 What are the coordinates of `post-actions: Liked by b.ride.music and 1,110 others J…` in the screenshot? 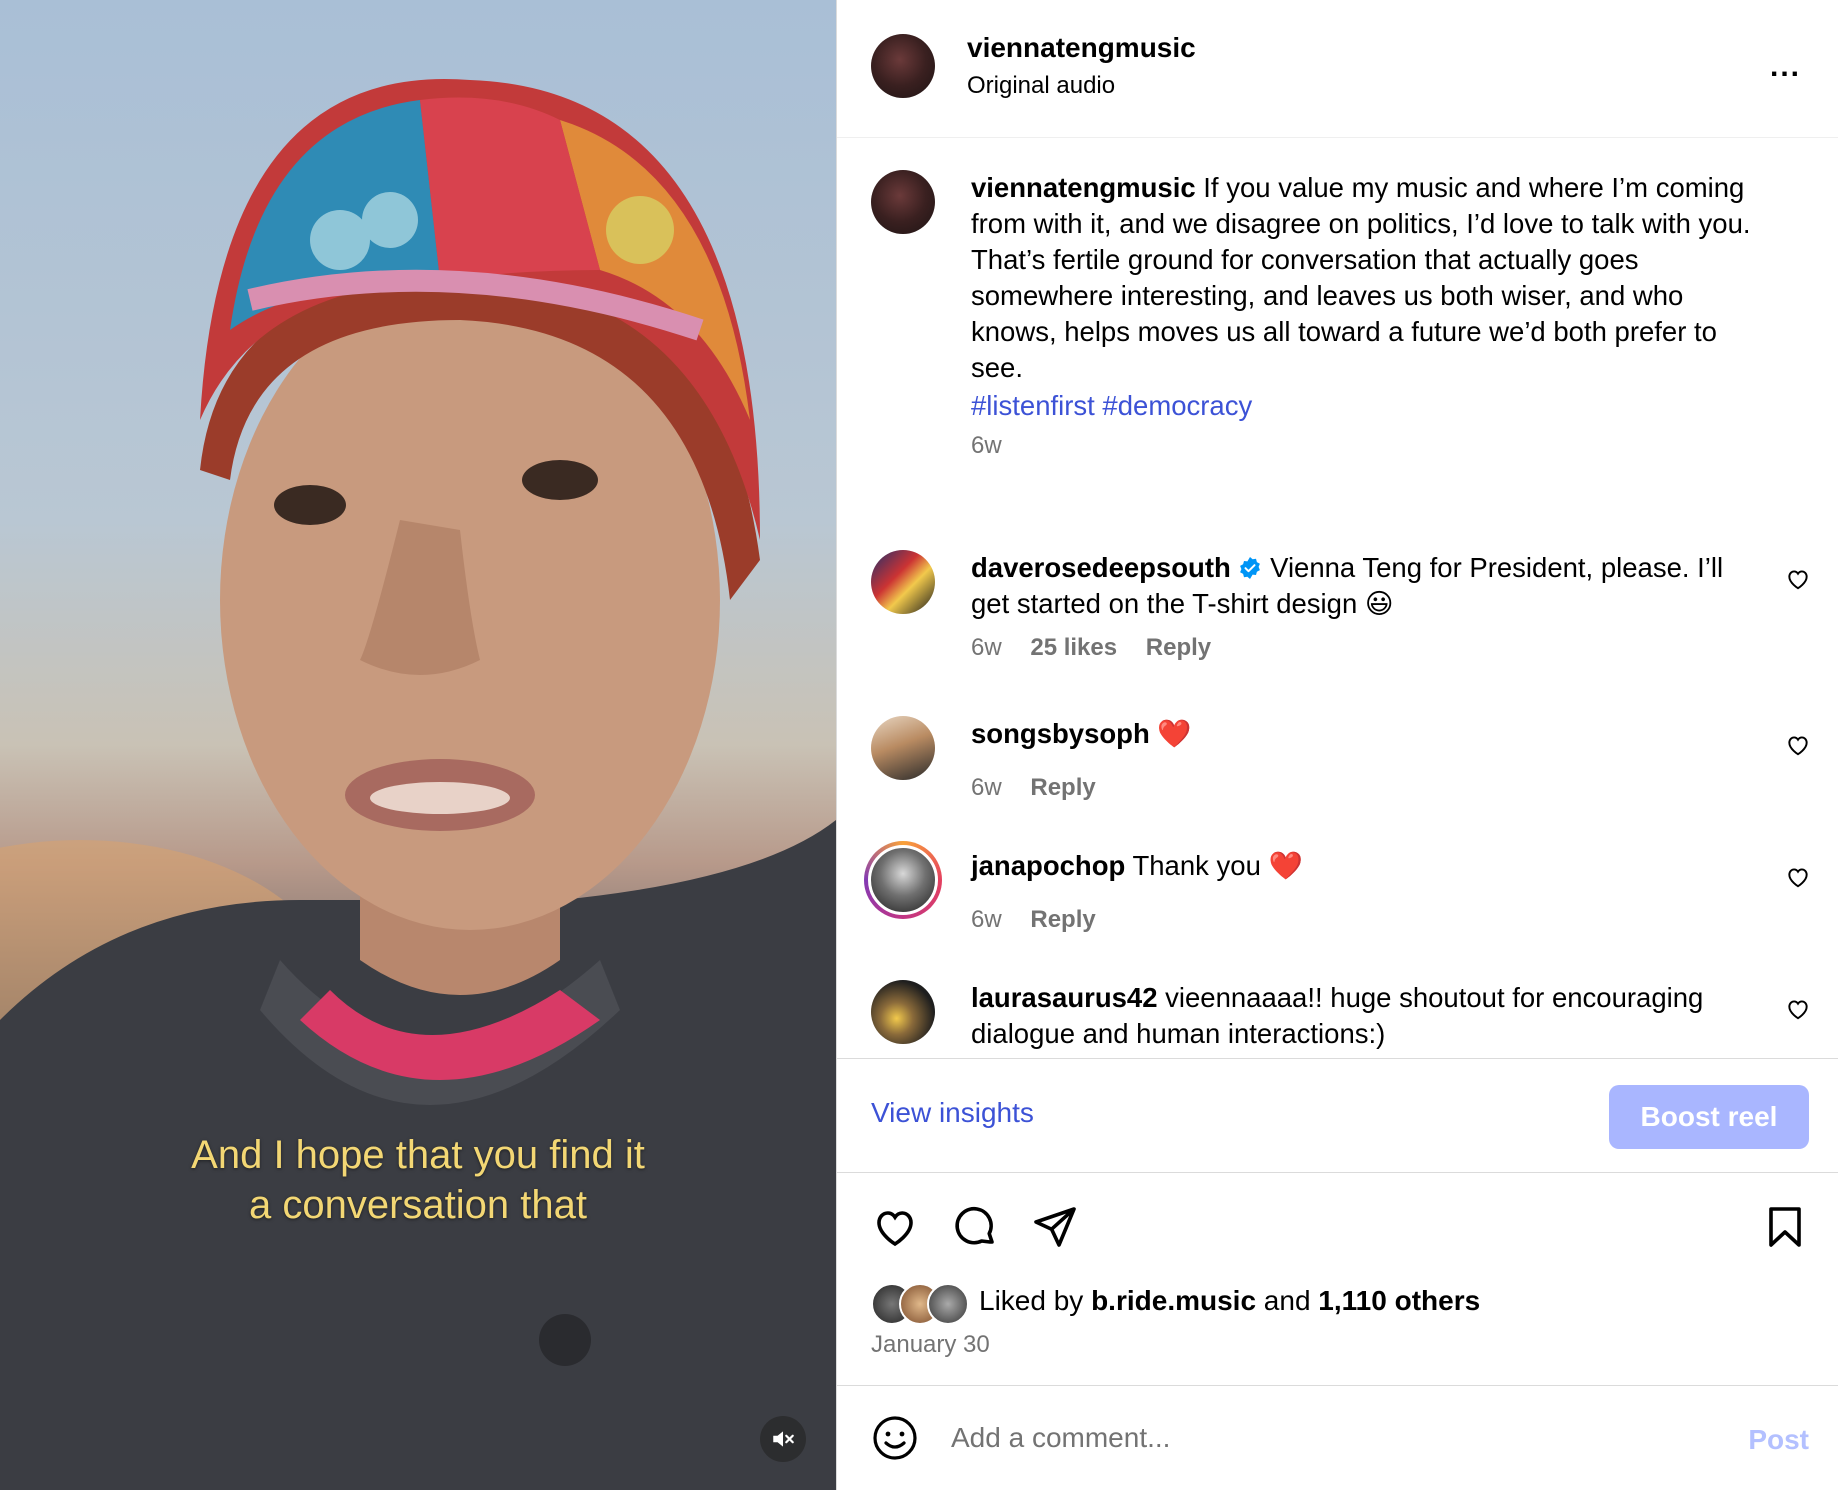 It's located at (1337, 1278).